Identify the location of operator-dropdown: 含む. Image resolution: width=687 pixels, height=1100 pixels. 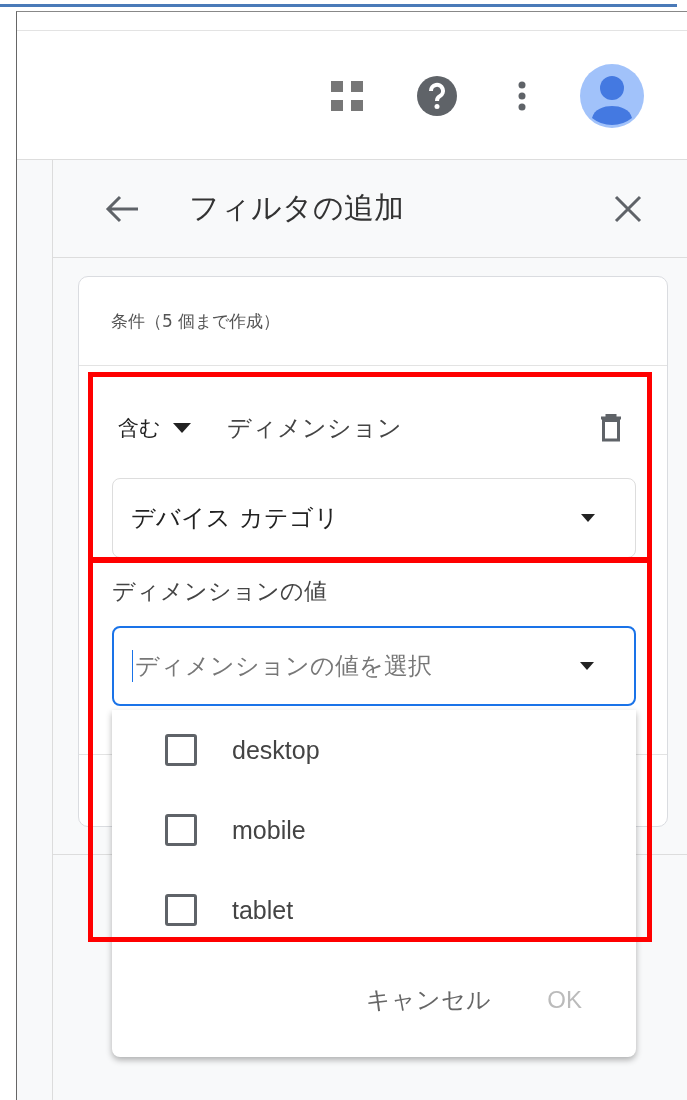
(154, 428).